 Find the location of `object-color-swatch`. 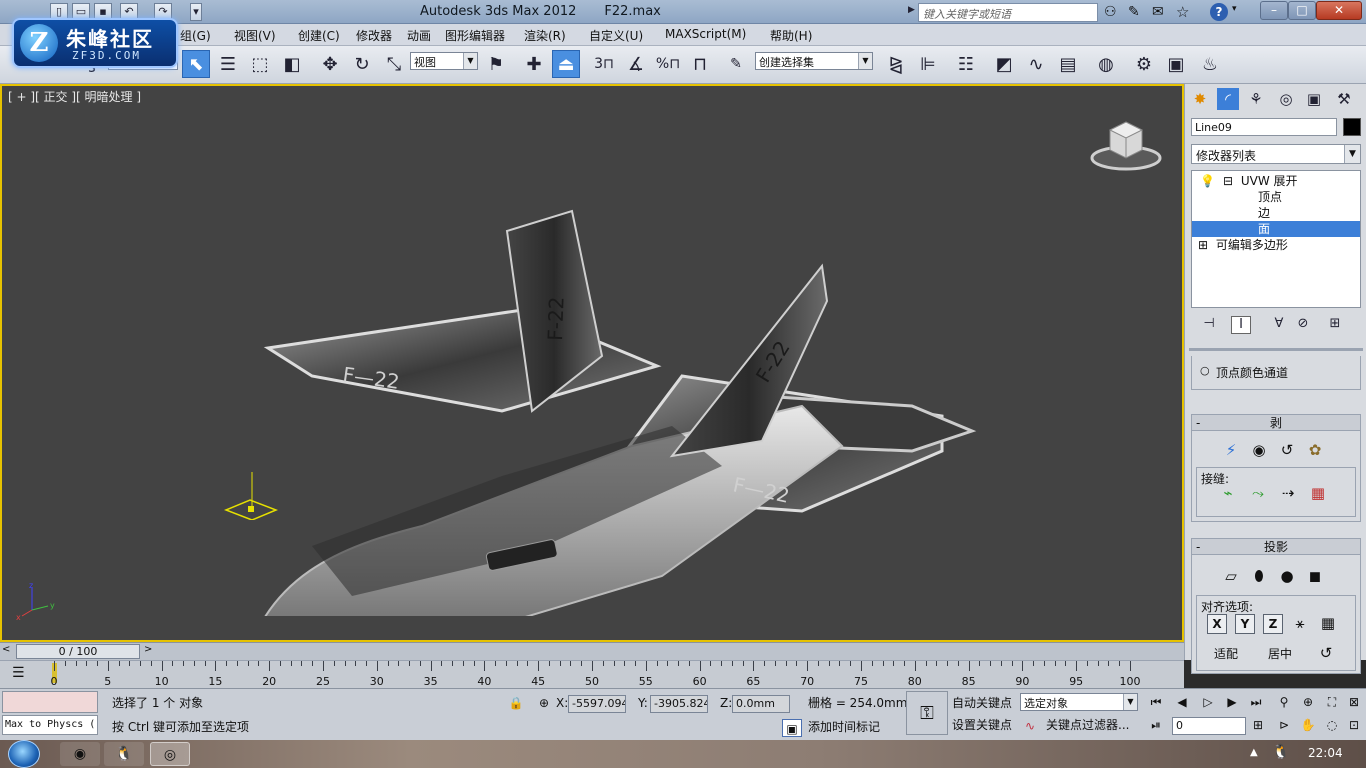

object-color-swatch is located at coordinates (1352, 127).